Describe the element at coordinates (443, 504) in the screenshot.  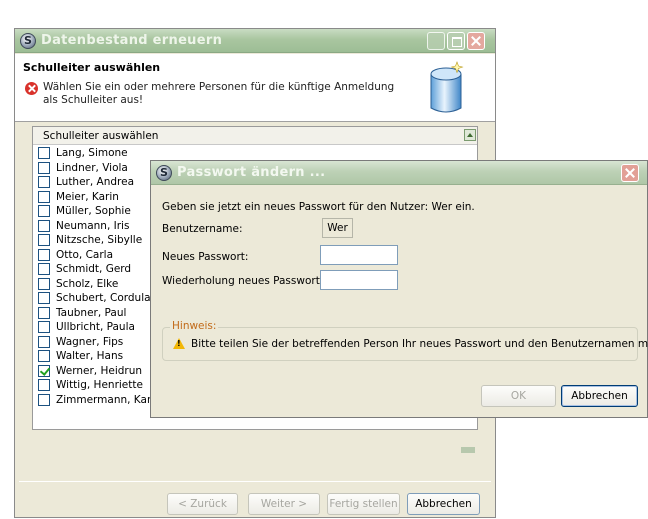
I see `wizard-cancel-button: Abbrechen` at that location.